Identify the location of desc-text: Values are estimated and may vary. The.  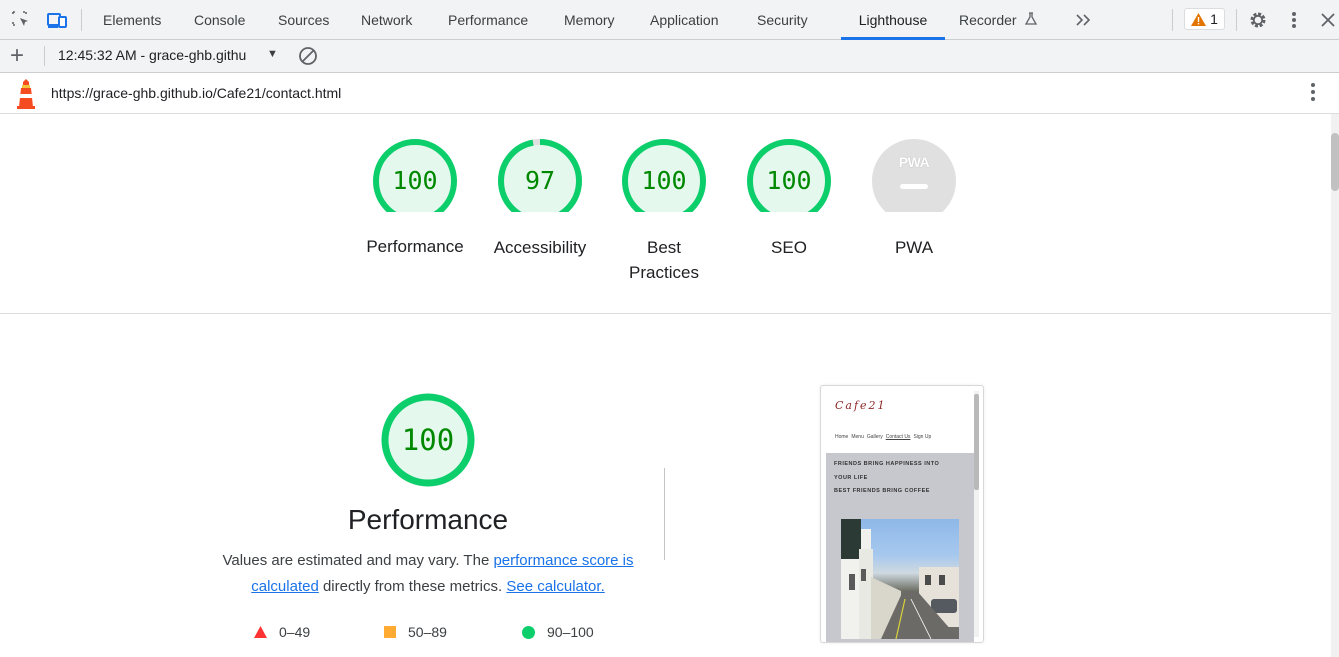
(358, 560).